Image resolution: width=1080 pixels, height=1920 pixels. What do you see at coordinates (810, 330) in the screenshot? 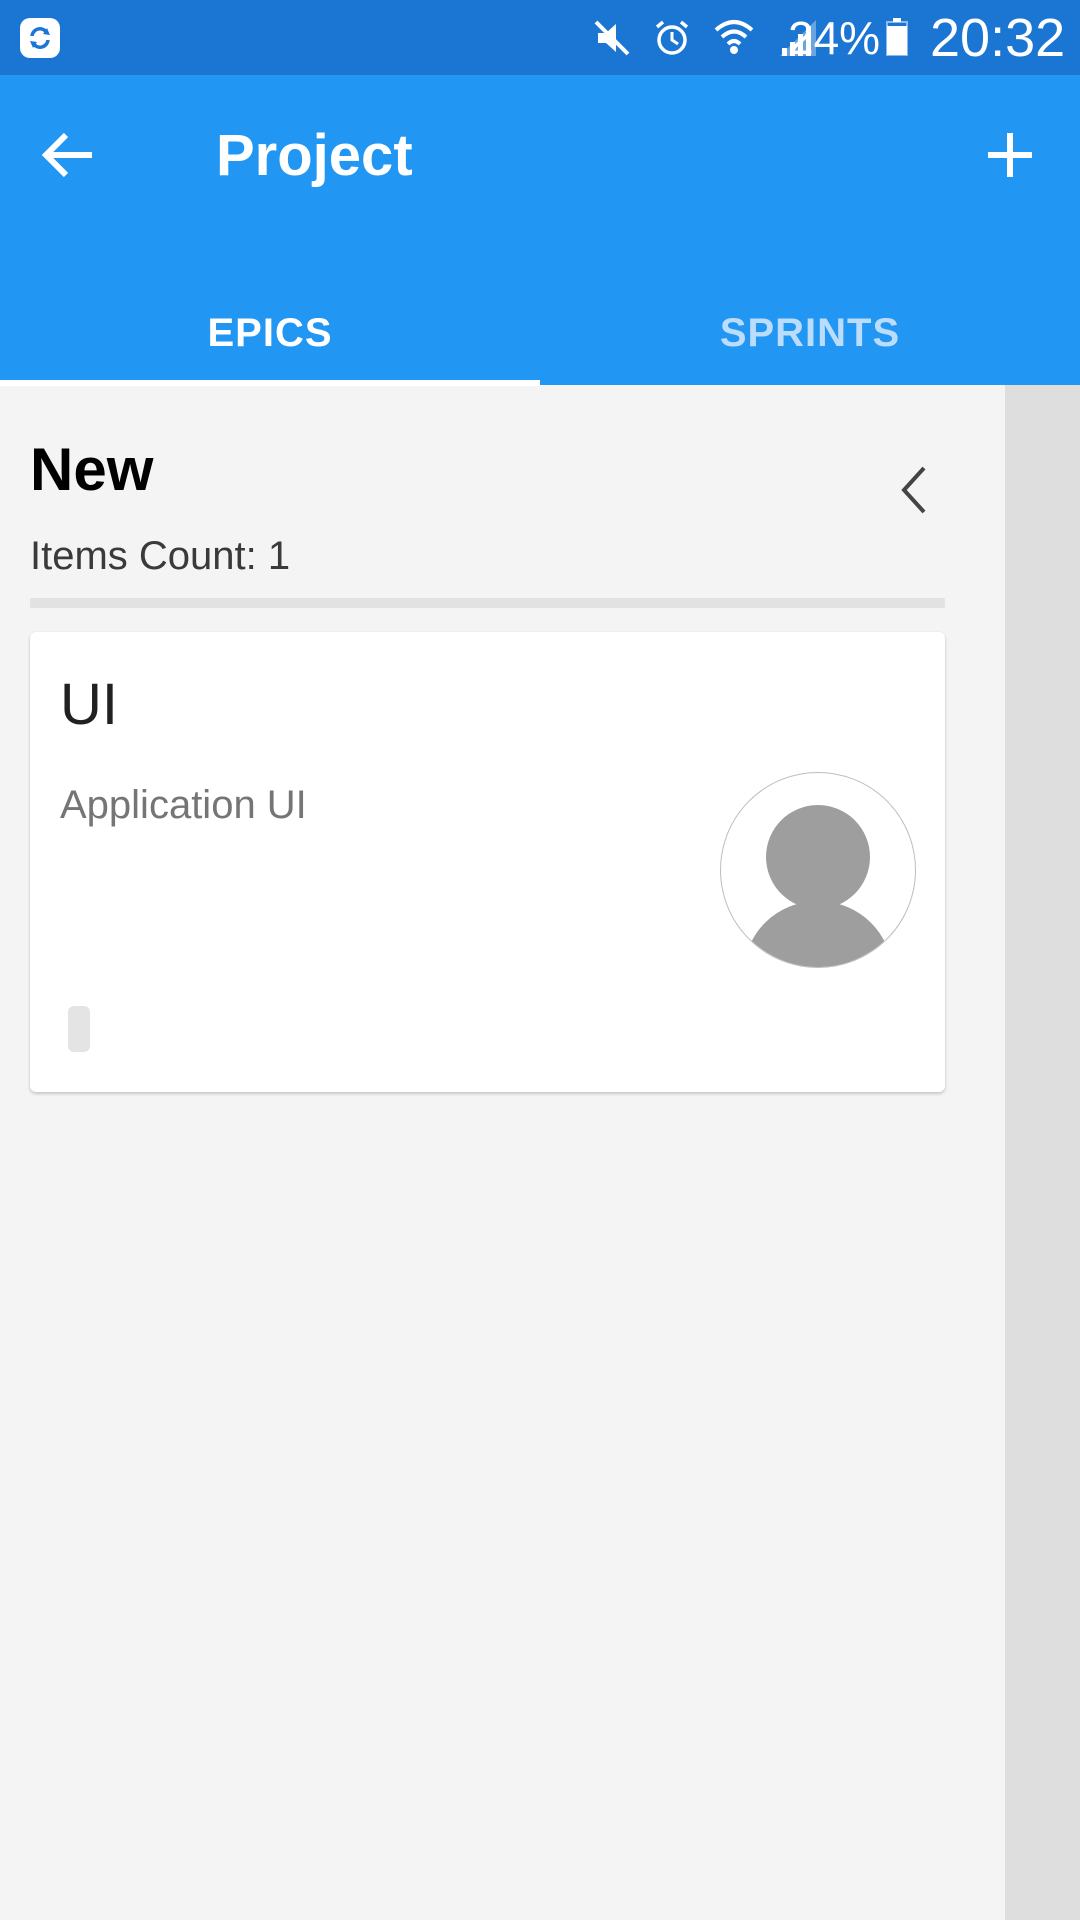
I see `tab-sprints: SPRINTS` at bounding box center [810, 330].